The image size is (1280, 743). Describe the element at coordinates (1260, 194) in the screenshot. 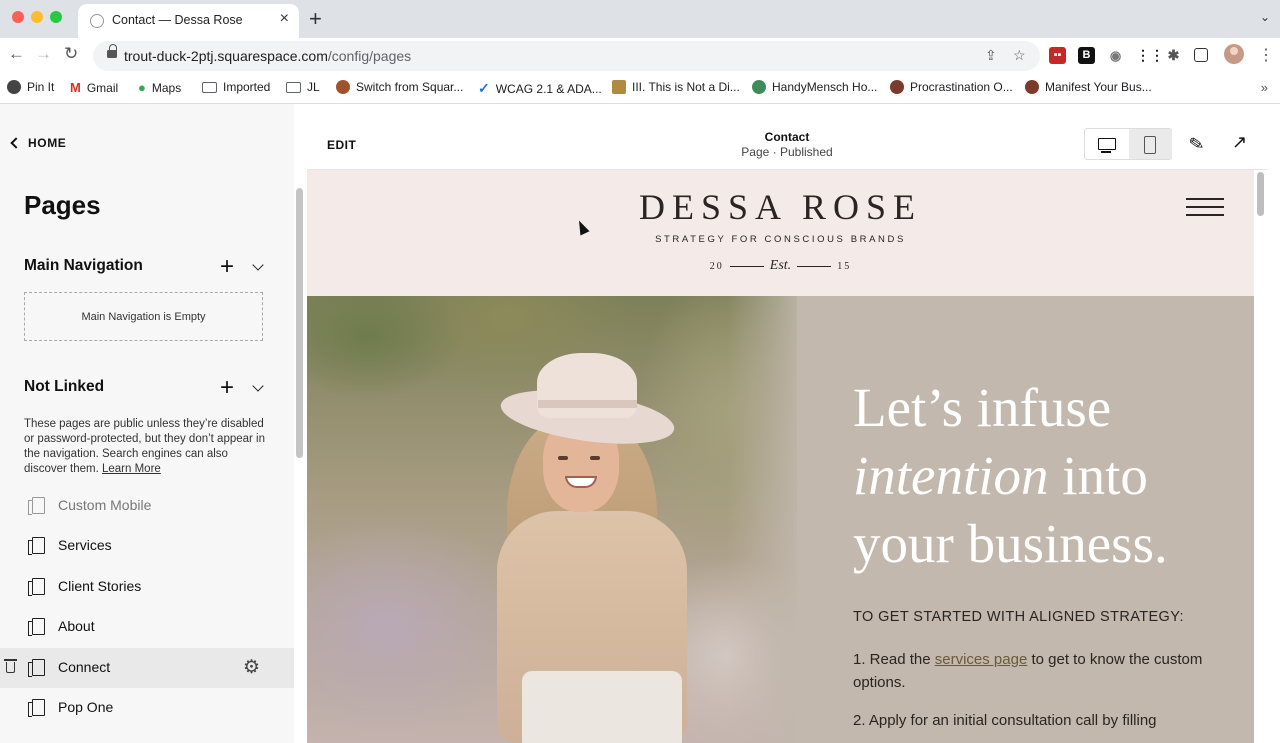

I see `preview-scrollbar` at that location.